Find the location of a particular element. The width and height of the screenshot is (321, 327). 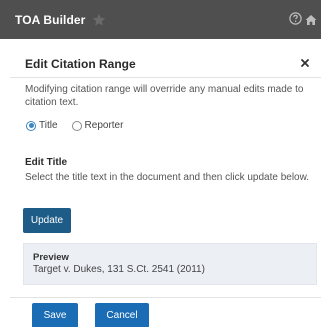

radio-title: Title is located at coordinates (42, 125).